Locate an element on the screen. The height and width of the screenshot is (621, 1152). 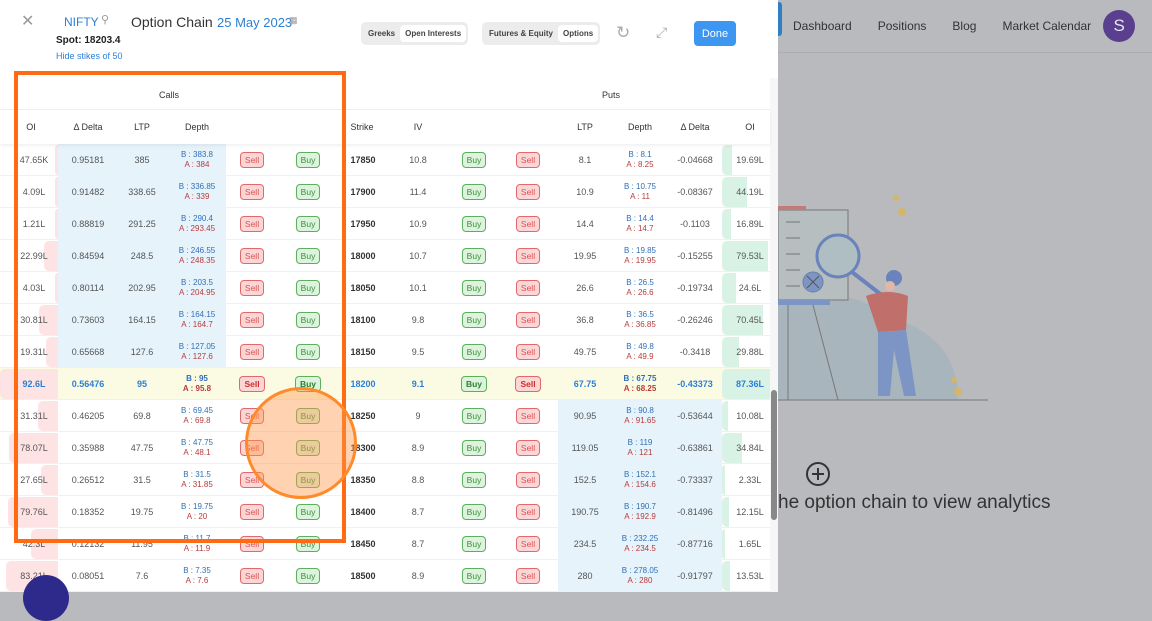
put-delta: -0.87716 is located at coordinates (695, 544).